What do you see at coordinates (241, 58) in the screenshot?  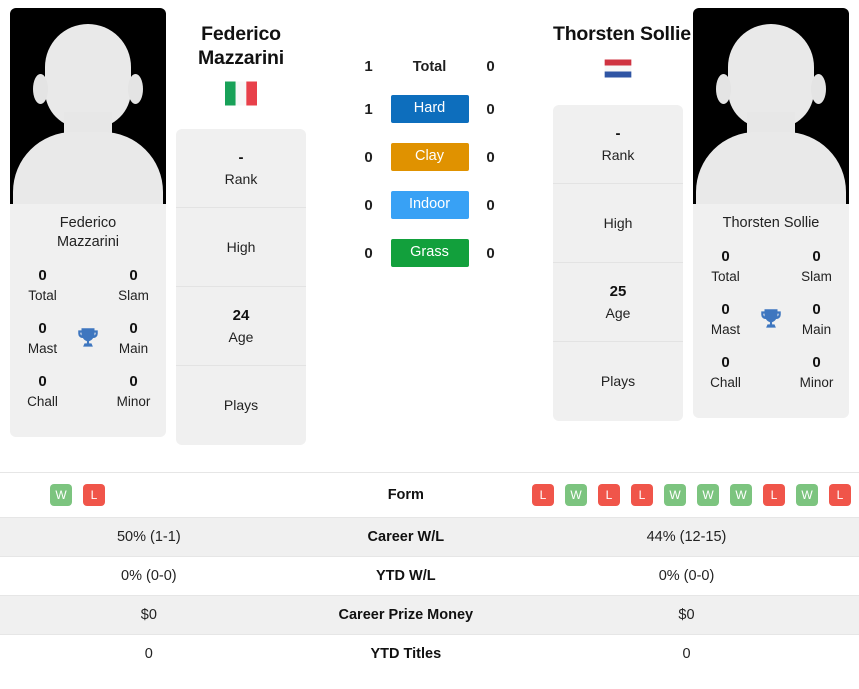 I see `left-title-line2: Mazzarini` at bounding box center [241, 58].